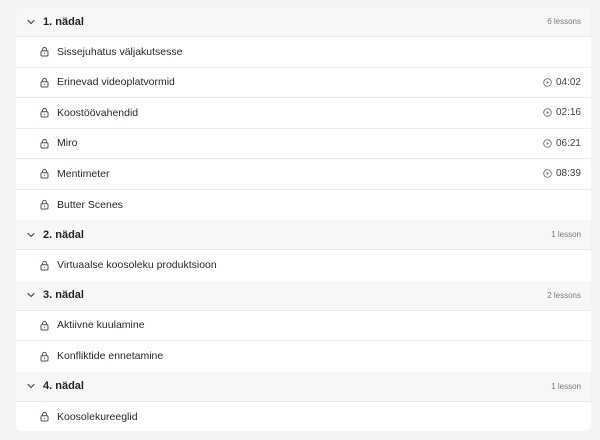 The height and width of the screenshot is (440, 600). Describe the element at coordinates (63, 234) in the screenshot. I see `section-title: 2. nädal` at that location.